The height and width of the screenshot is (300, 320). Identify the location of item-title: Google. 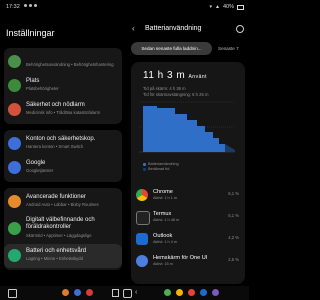
(36, 163).